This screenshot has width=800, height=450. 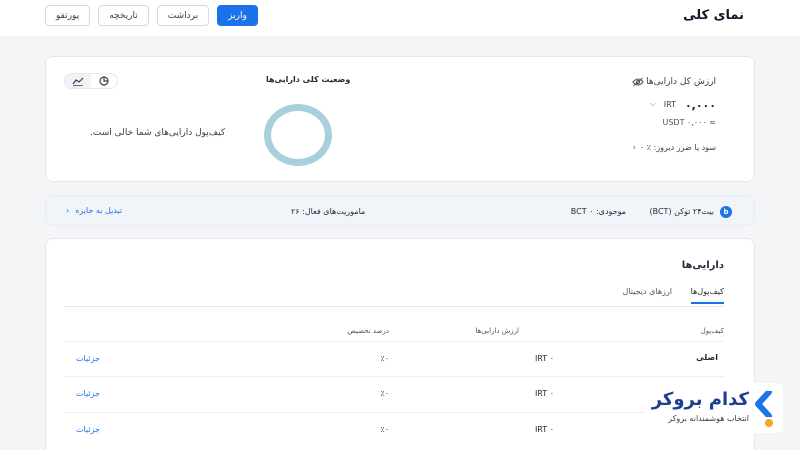 I want to click on brand-watermark: کدام بروکر انتخاب هوشمندانه بروکر, so click(x=714, y=408).